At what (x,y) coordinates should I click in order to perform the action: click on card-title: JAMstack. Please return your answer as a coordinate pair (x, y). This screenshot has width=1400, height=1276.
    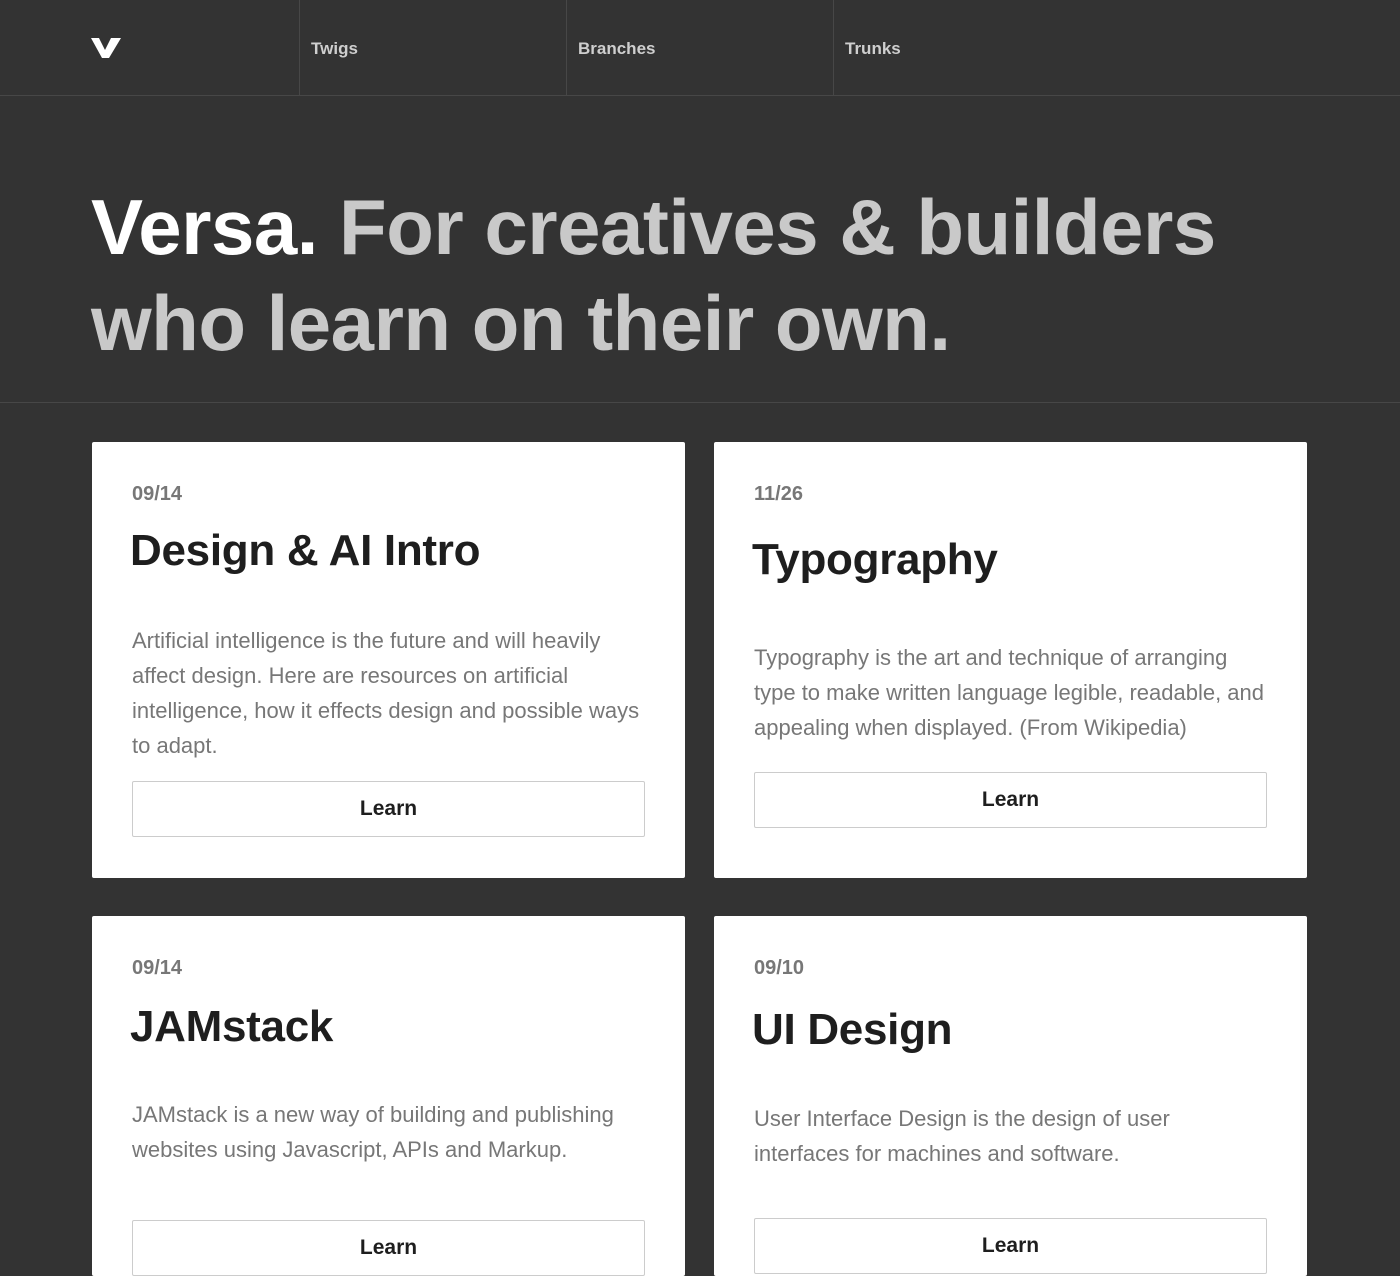
    Looking at the image, I should click on (232, 1026).